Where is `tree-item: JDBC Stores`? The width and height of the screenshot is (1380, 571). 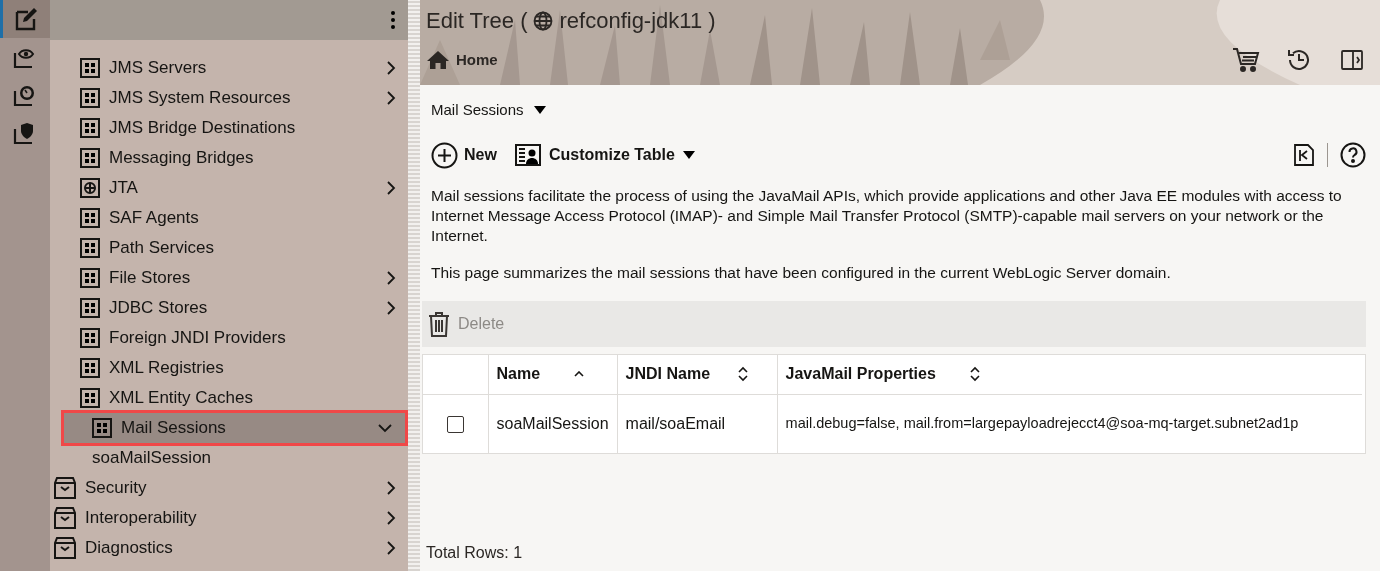
tree-item: JDBC Stores is located at coordinates (230, 308).